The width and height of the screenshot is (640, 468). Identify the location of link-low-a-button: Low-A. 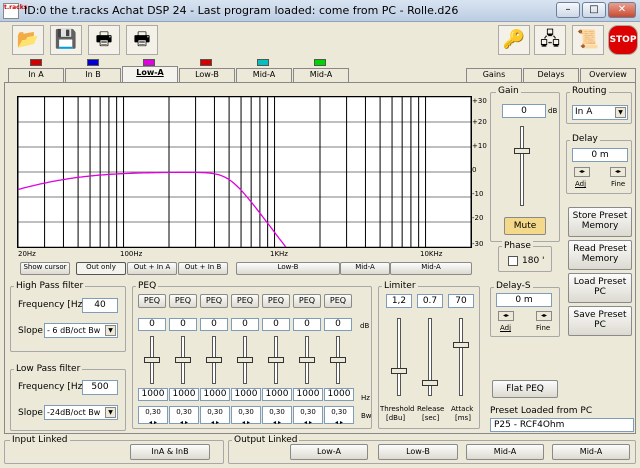
(329, 452).